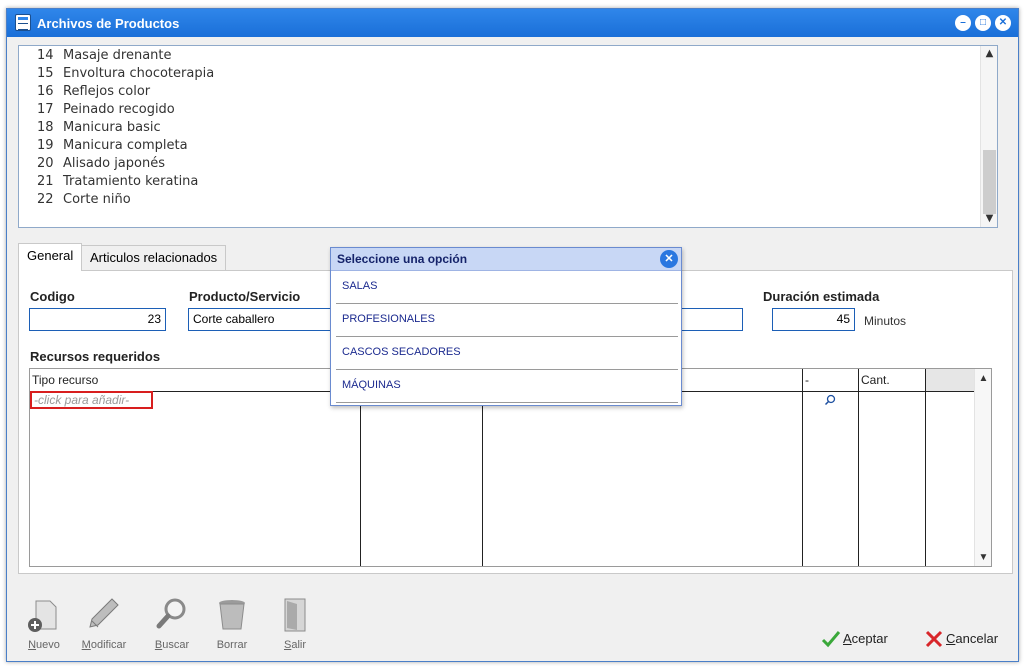  I want to click on search-button: Buscar, so click(172, 623).